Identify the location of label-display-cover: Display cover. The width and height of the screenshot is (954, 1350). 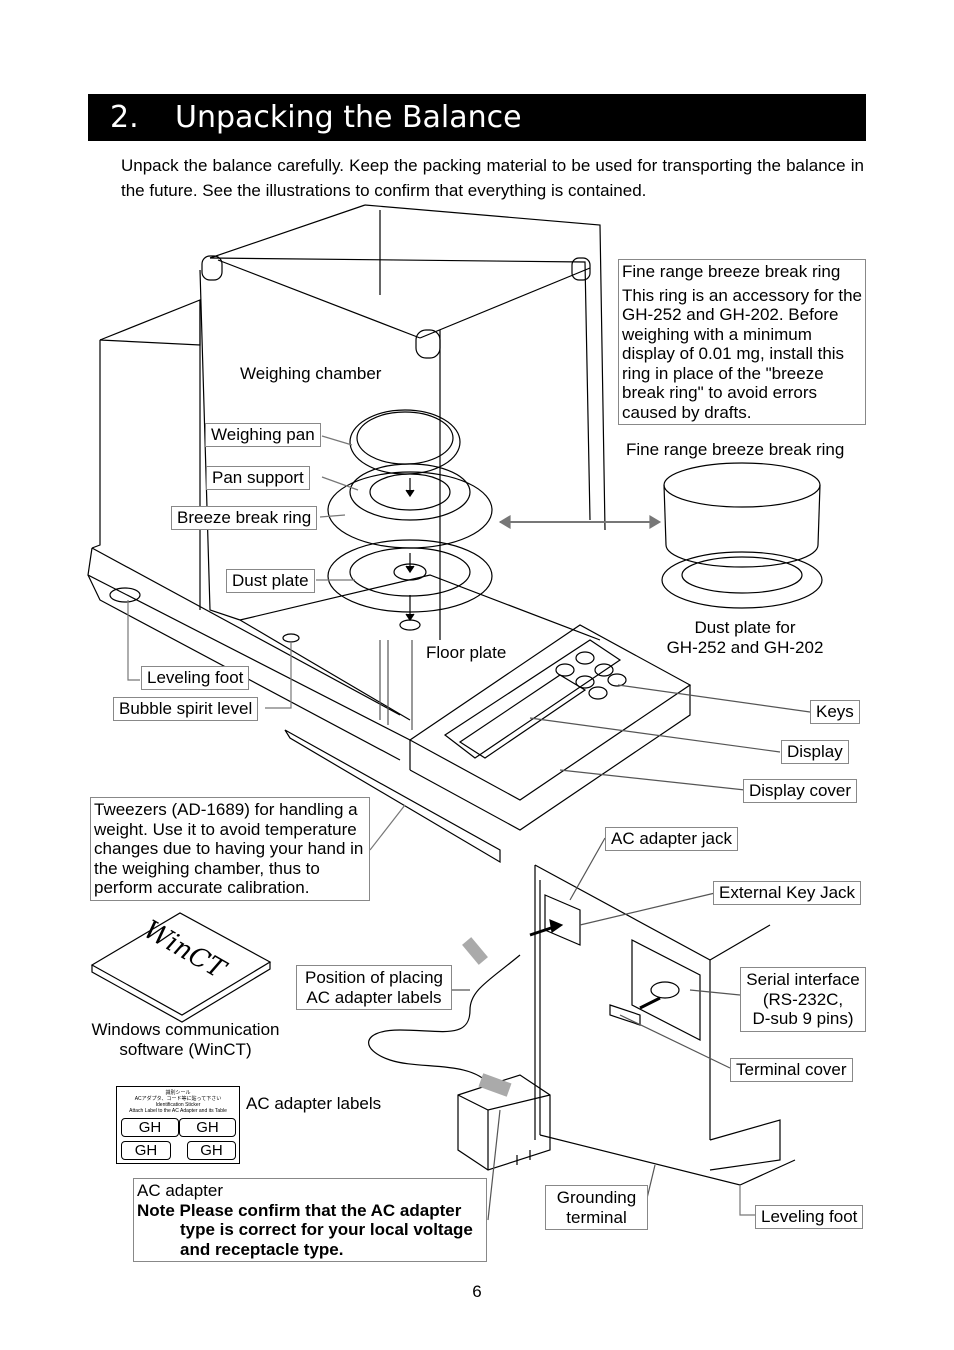
(800, 791).